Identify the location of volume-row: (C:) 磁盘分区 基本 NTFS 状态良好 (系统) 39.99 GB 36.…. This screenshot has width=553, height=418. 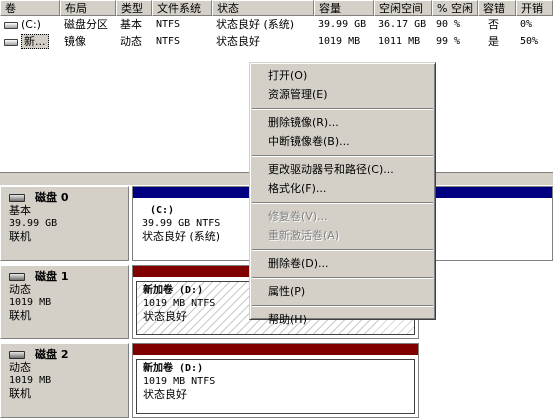
(276, 25).